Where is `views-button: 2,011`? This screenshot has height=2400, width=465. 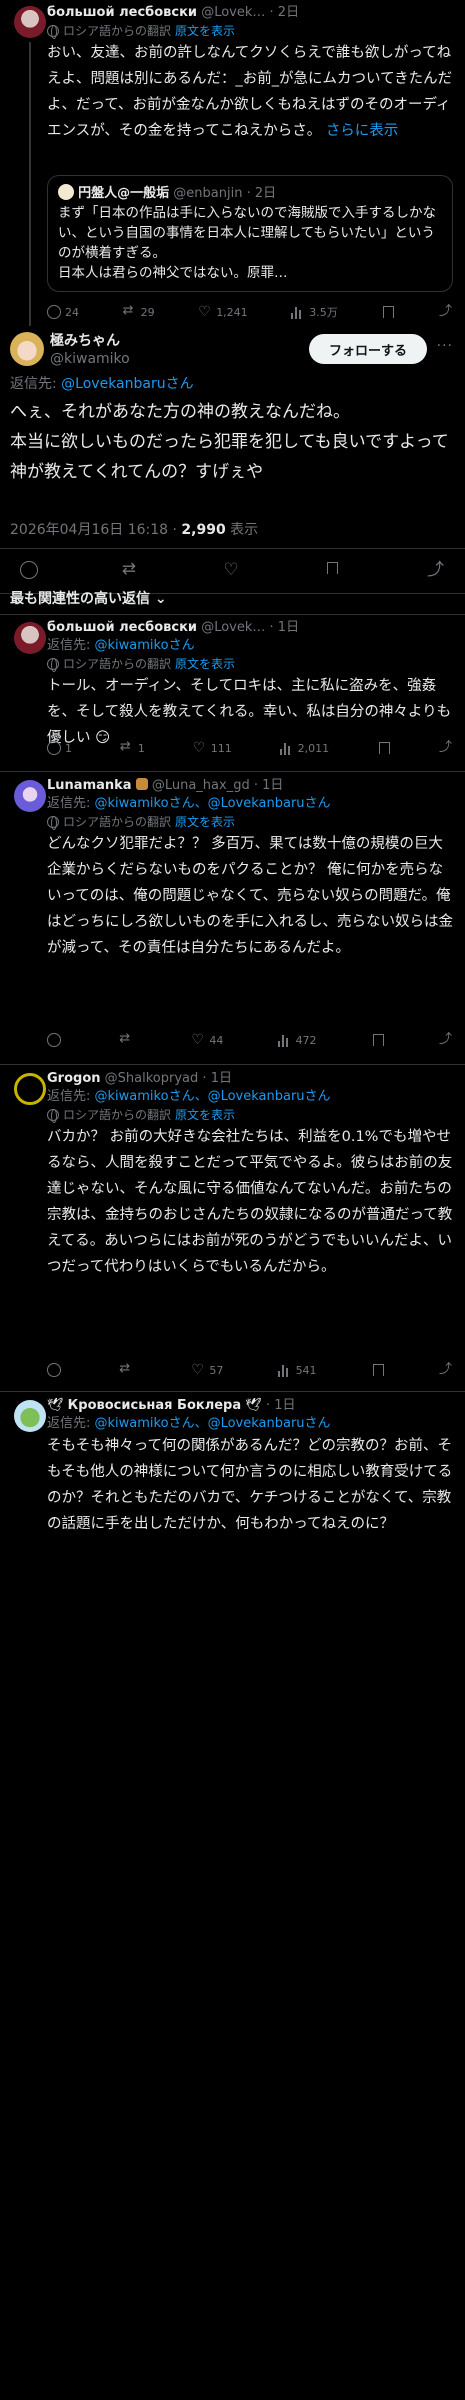 views-button: 2,011 is located at coordinates (304, 748).